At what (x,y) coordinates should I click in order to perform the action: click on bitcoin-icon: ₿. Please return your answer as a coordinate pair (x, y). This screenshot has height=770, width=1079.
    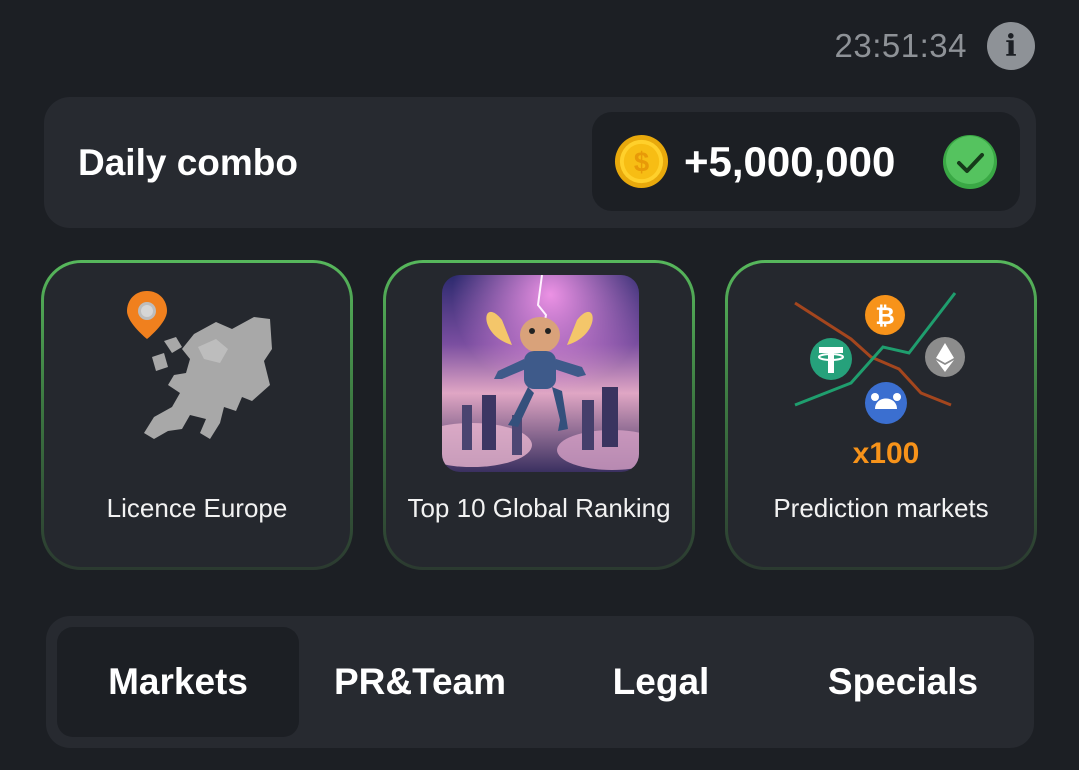
    Looking at the image, I should click on (885, 315).